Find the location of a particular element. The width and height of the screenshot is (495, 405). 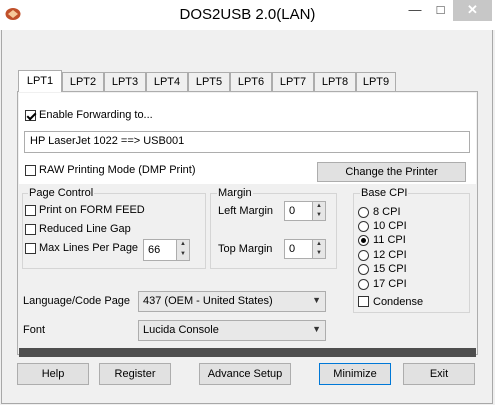

reduced-line-gap-checkbox is located at coordinates (30, 229).